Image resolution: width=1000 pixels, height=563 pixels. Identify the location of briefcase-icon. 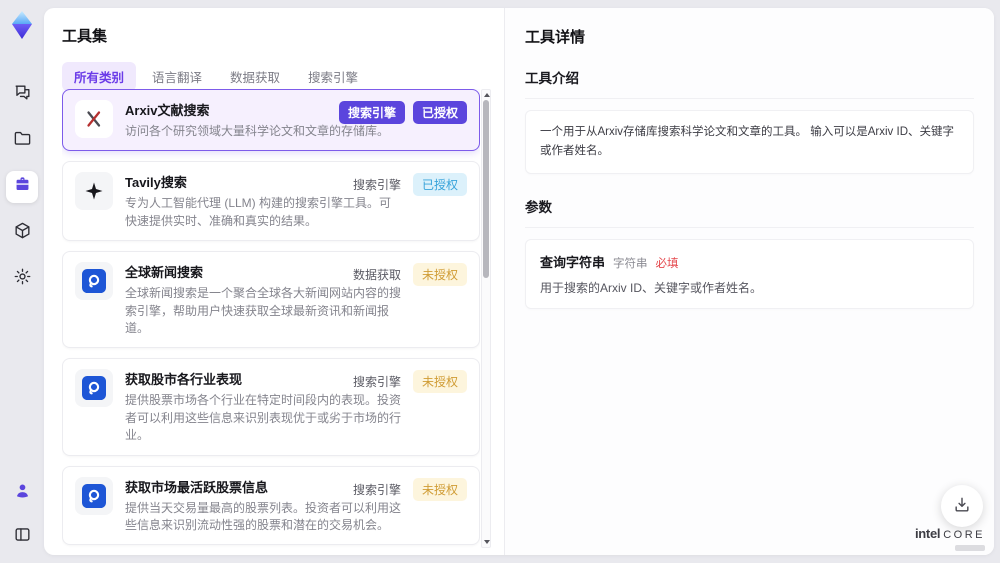
(22, 187).